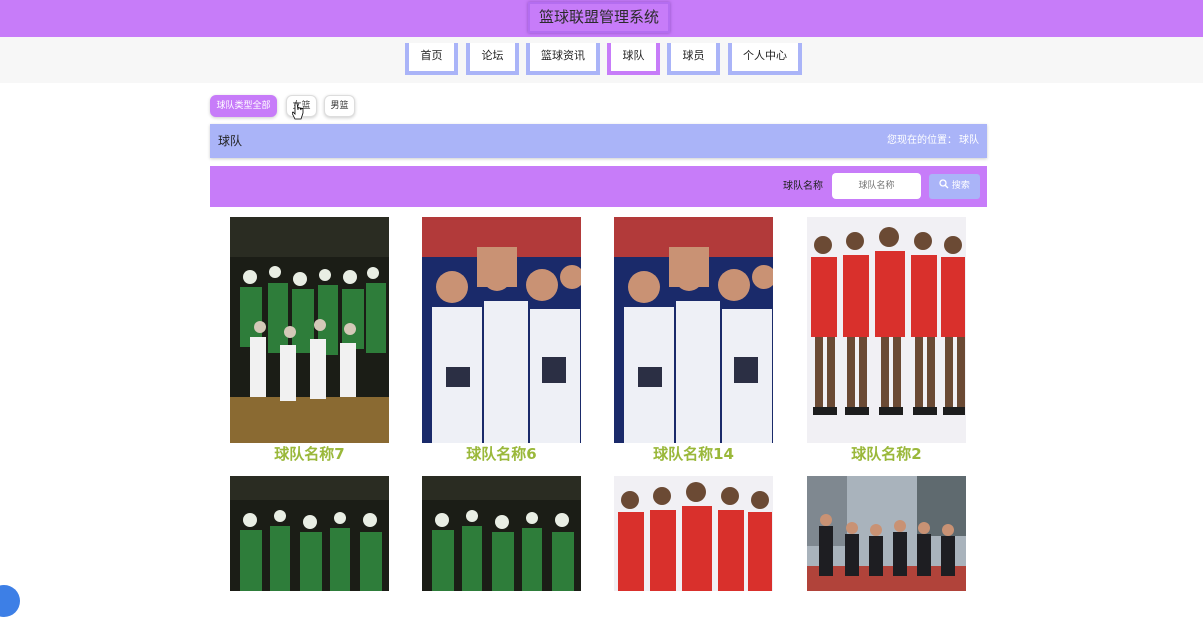 The height and width of the screenshot is (617, 1203). What do you see at coordinates (598, 141) in the screenshot?
I see `breadcrumb: 球队 您现在的位置： 球队` at bounding box center [598, 141].